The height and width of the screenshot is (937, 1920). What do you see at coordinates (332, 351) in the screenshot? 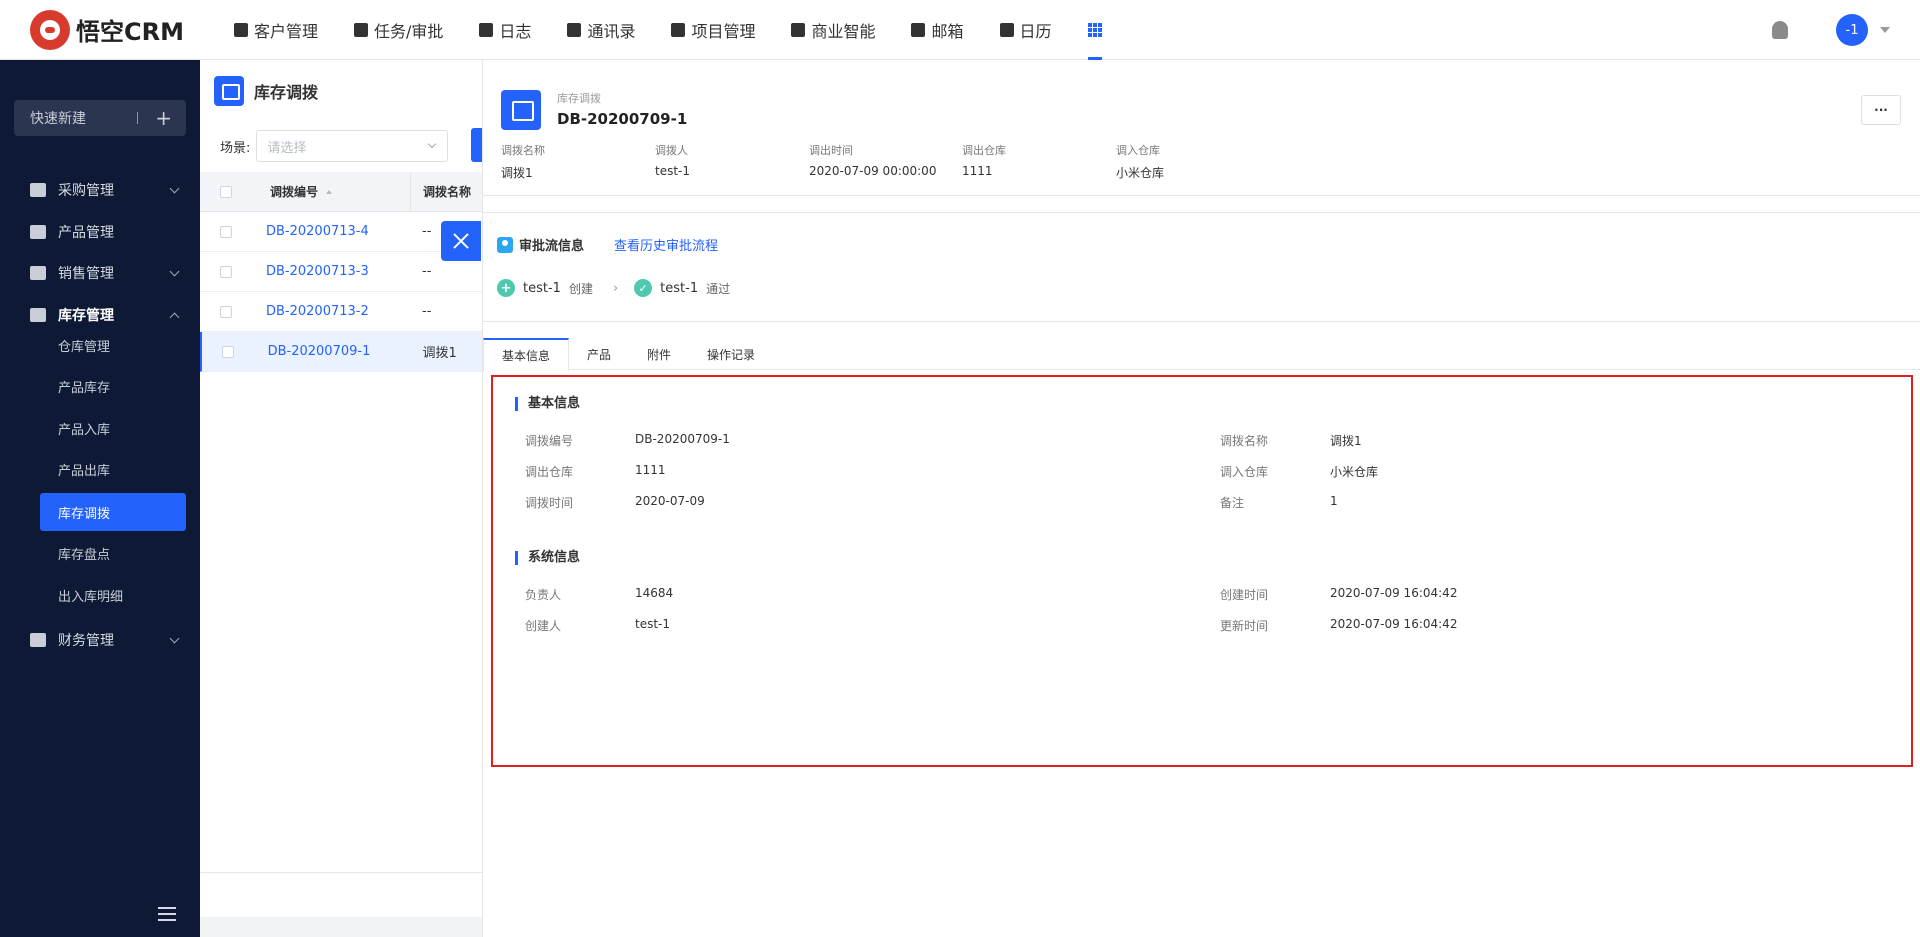
I see `row-code-link: DB-20200709-1` at bounding box center [332, 351].